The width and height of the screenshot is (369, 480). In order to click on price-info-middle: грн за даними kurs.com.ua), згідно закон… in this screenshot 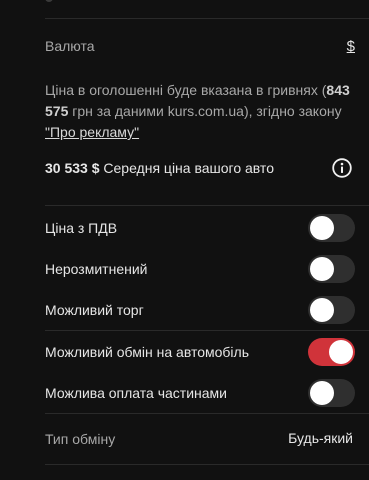, I will do `click(205, 111)`.